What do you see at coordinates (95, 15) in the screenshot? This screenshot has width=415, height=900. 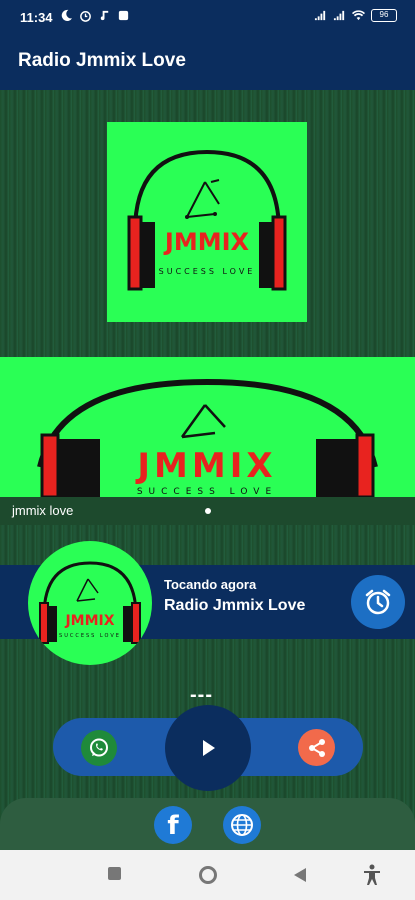 I see `status-left-icons` at bounding box center [95, 15].